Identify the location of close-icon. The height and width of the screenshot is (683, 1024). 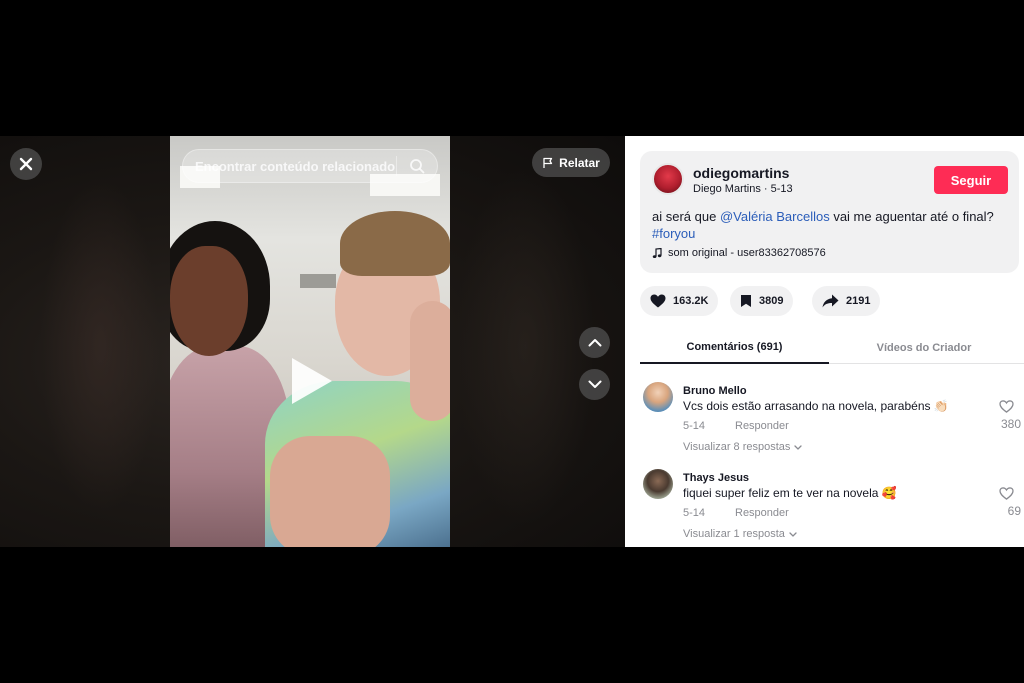
(26, 164).